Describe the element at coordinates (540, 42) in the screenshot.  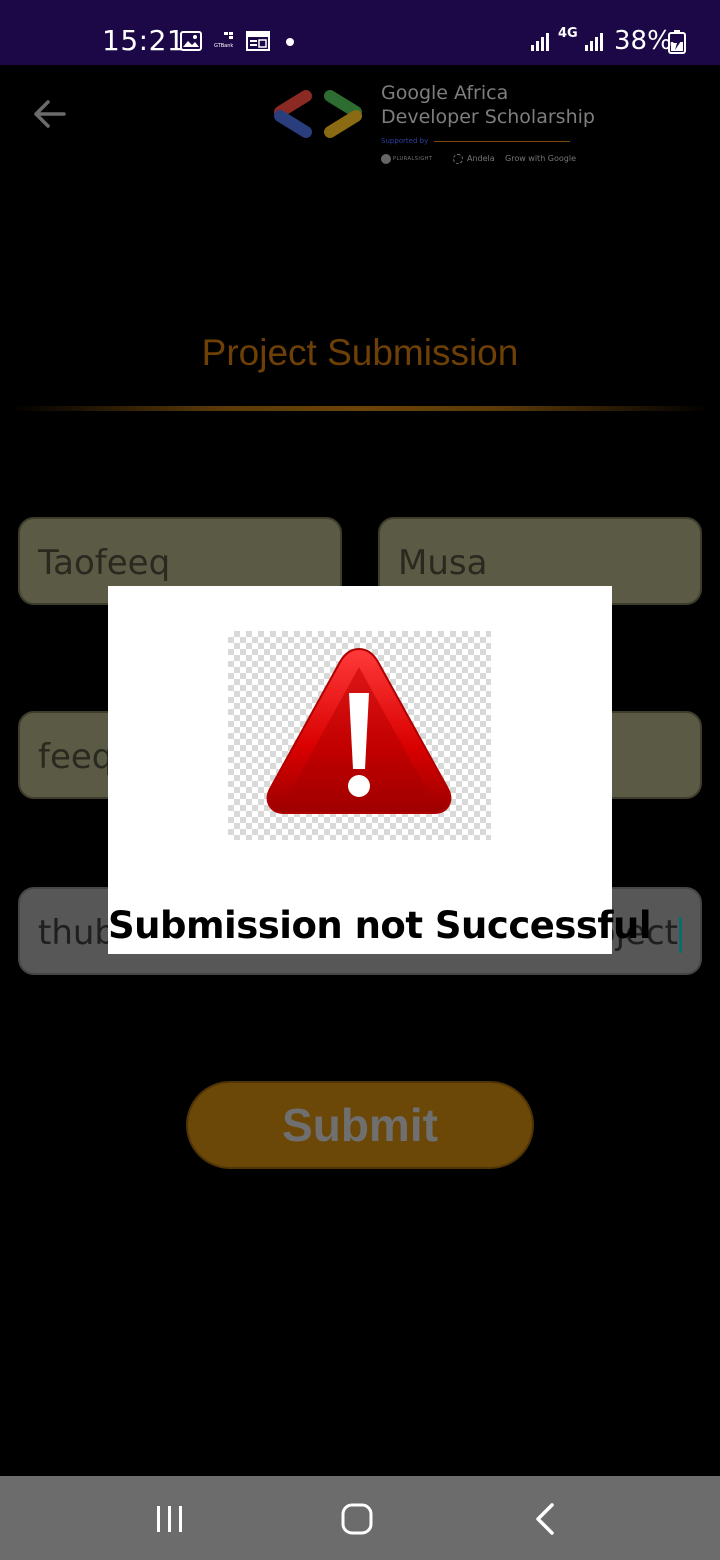
I see `signal-icon` at that location.